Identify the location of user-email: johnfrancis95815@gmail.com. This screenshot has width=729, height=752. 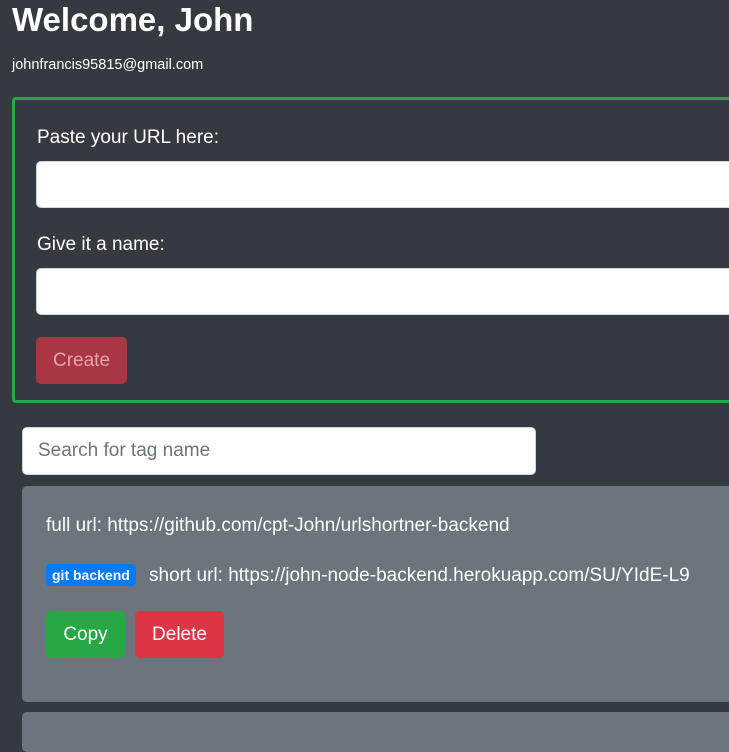
(108, 65).